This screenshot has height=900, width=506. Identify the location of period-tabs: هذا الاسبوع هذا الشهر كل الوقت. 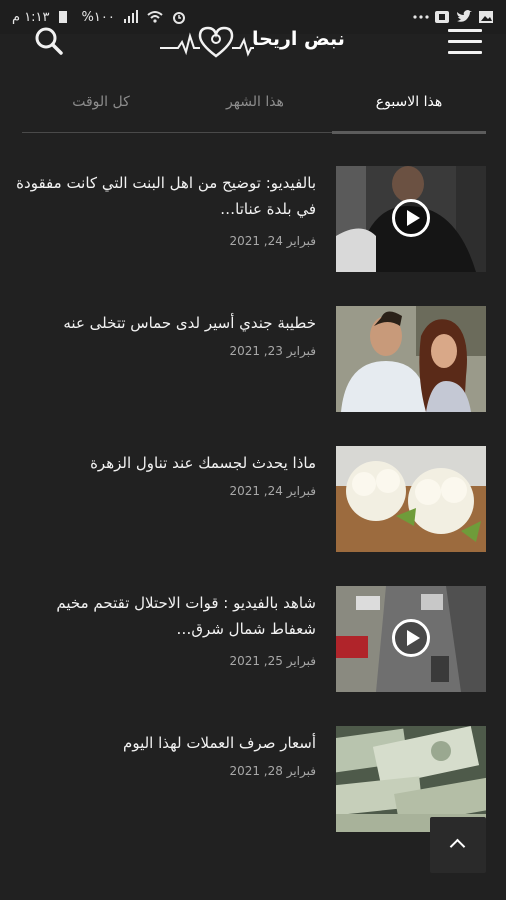
(254, 110).